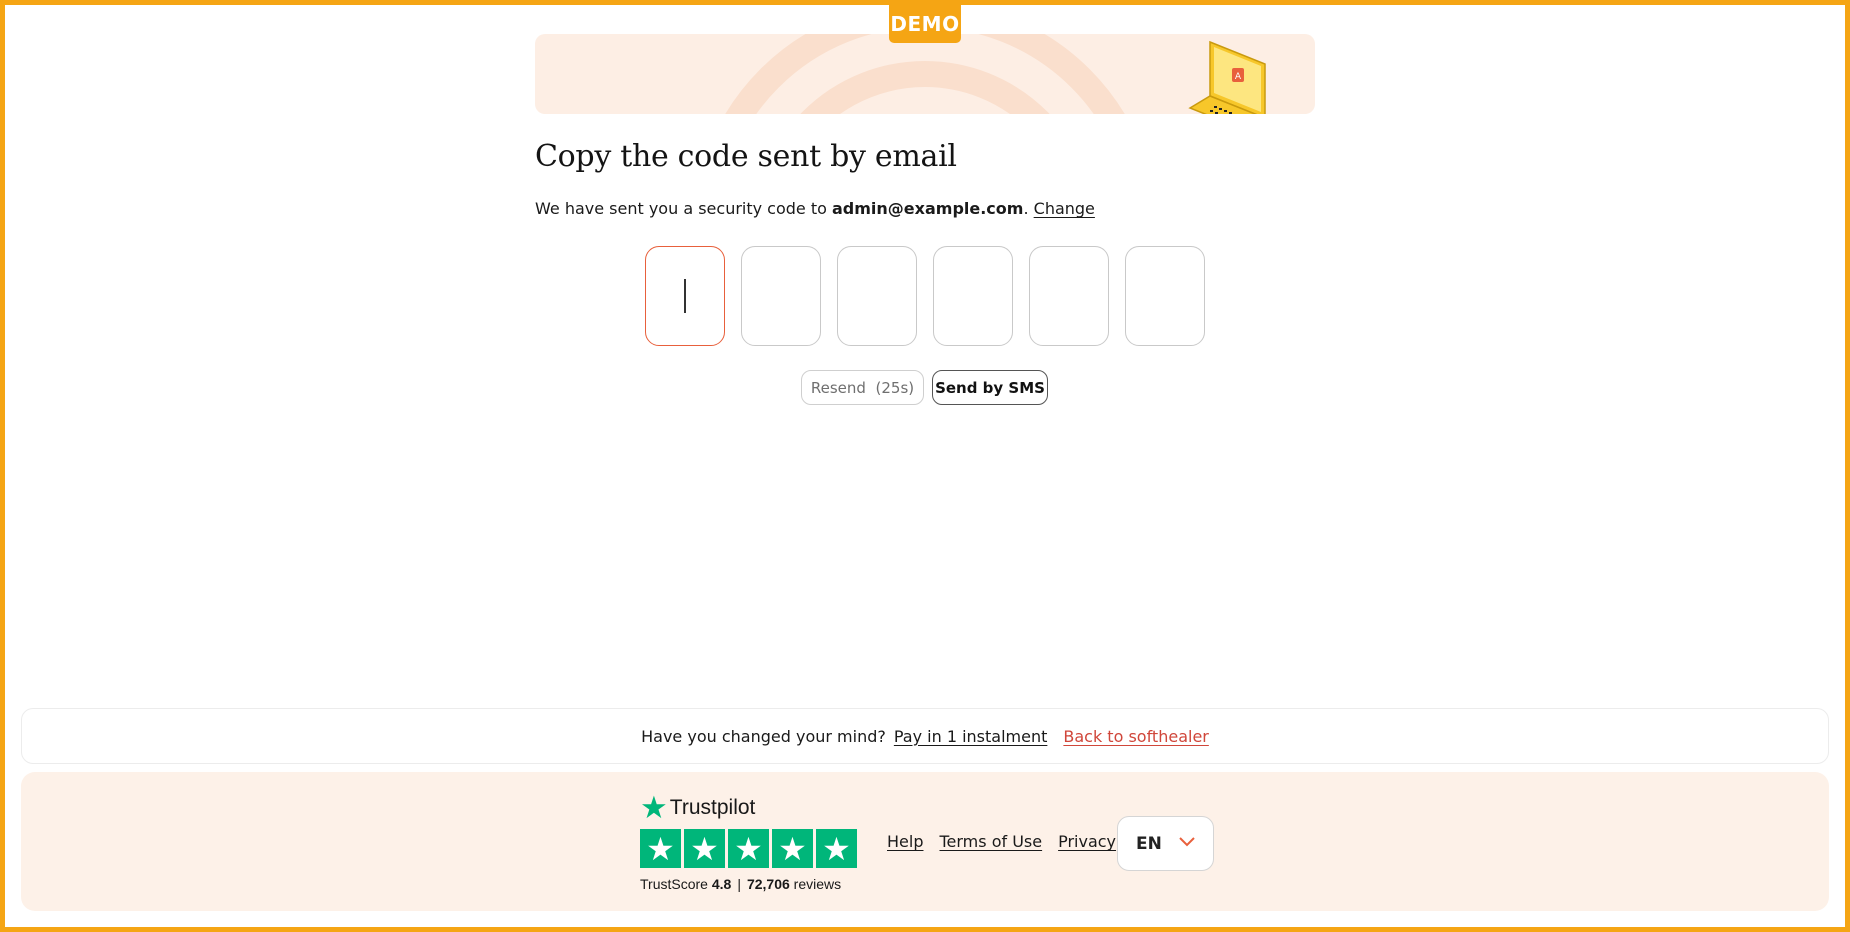  Describe the element at coordinates (721, 884) in the screenshot. I see `trustscore-value: 4.8` at that location.